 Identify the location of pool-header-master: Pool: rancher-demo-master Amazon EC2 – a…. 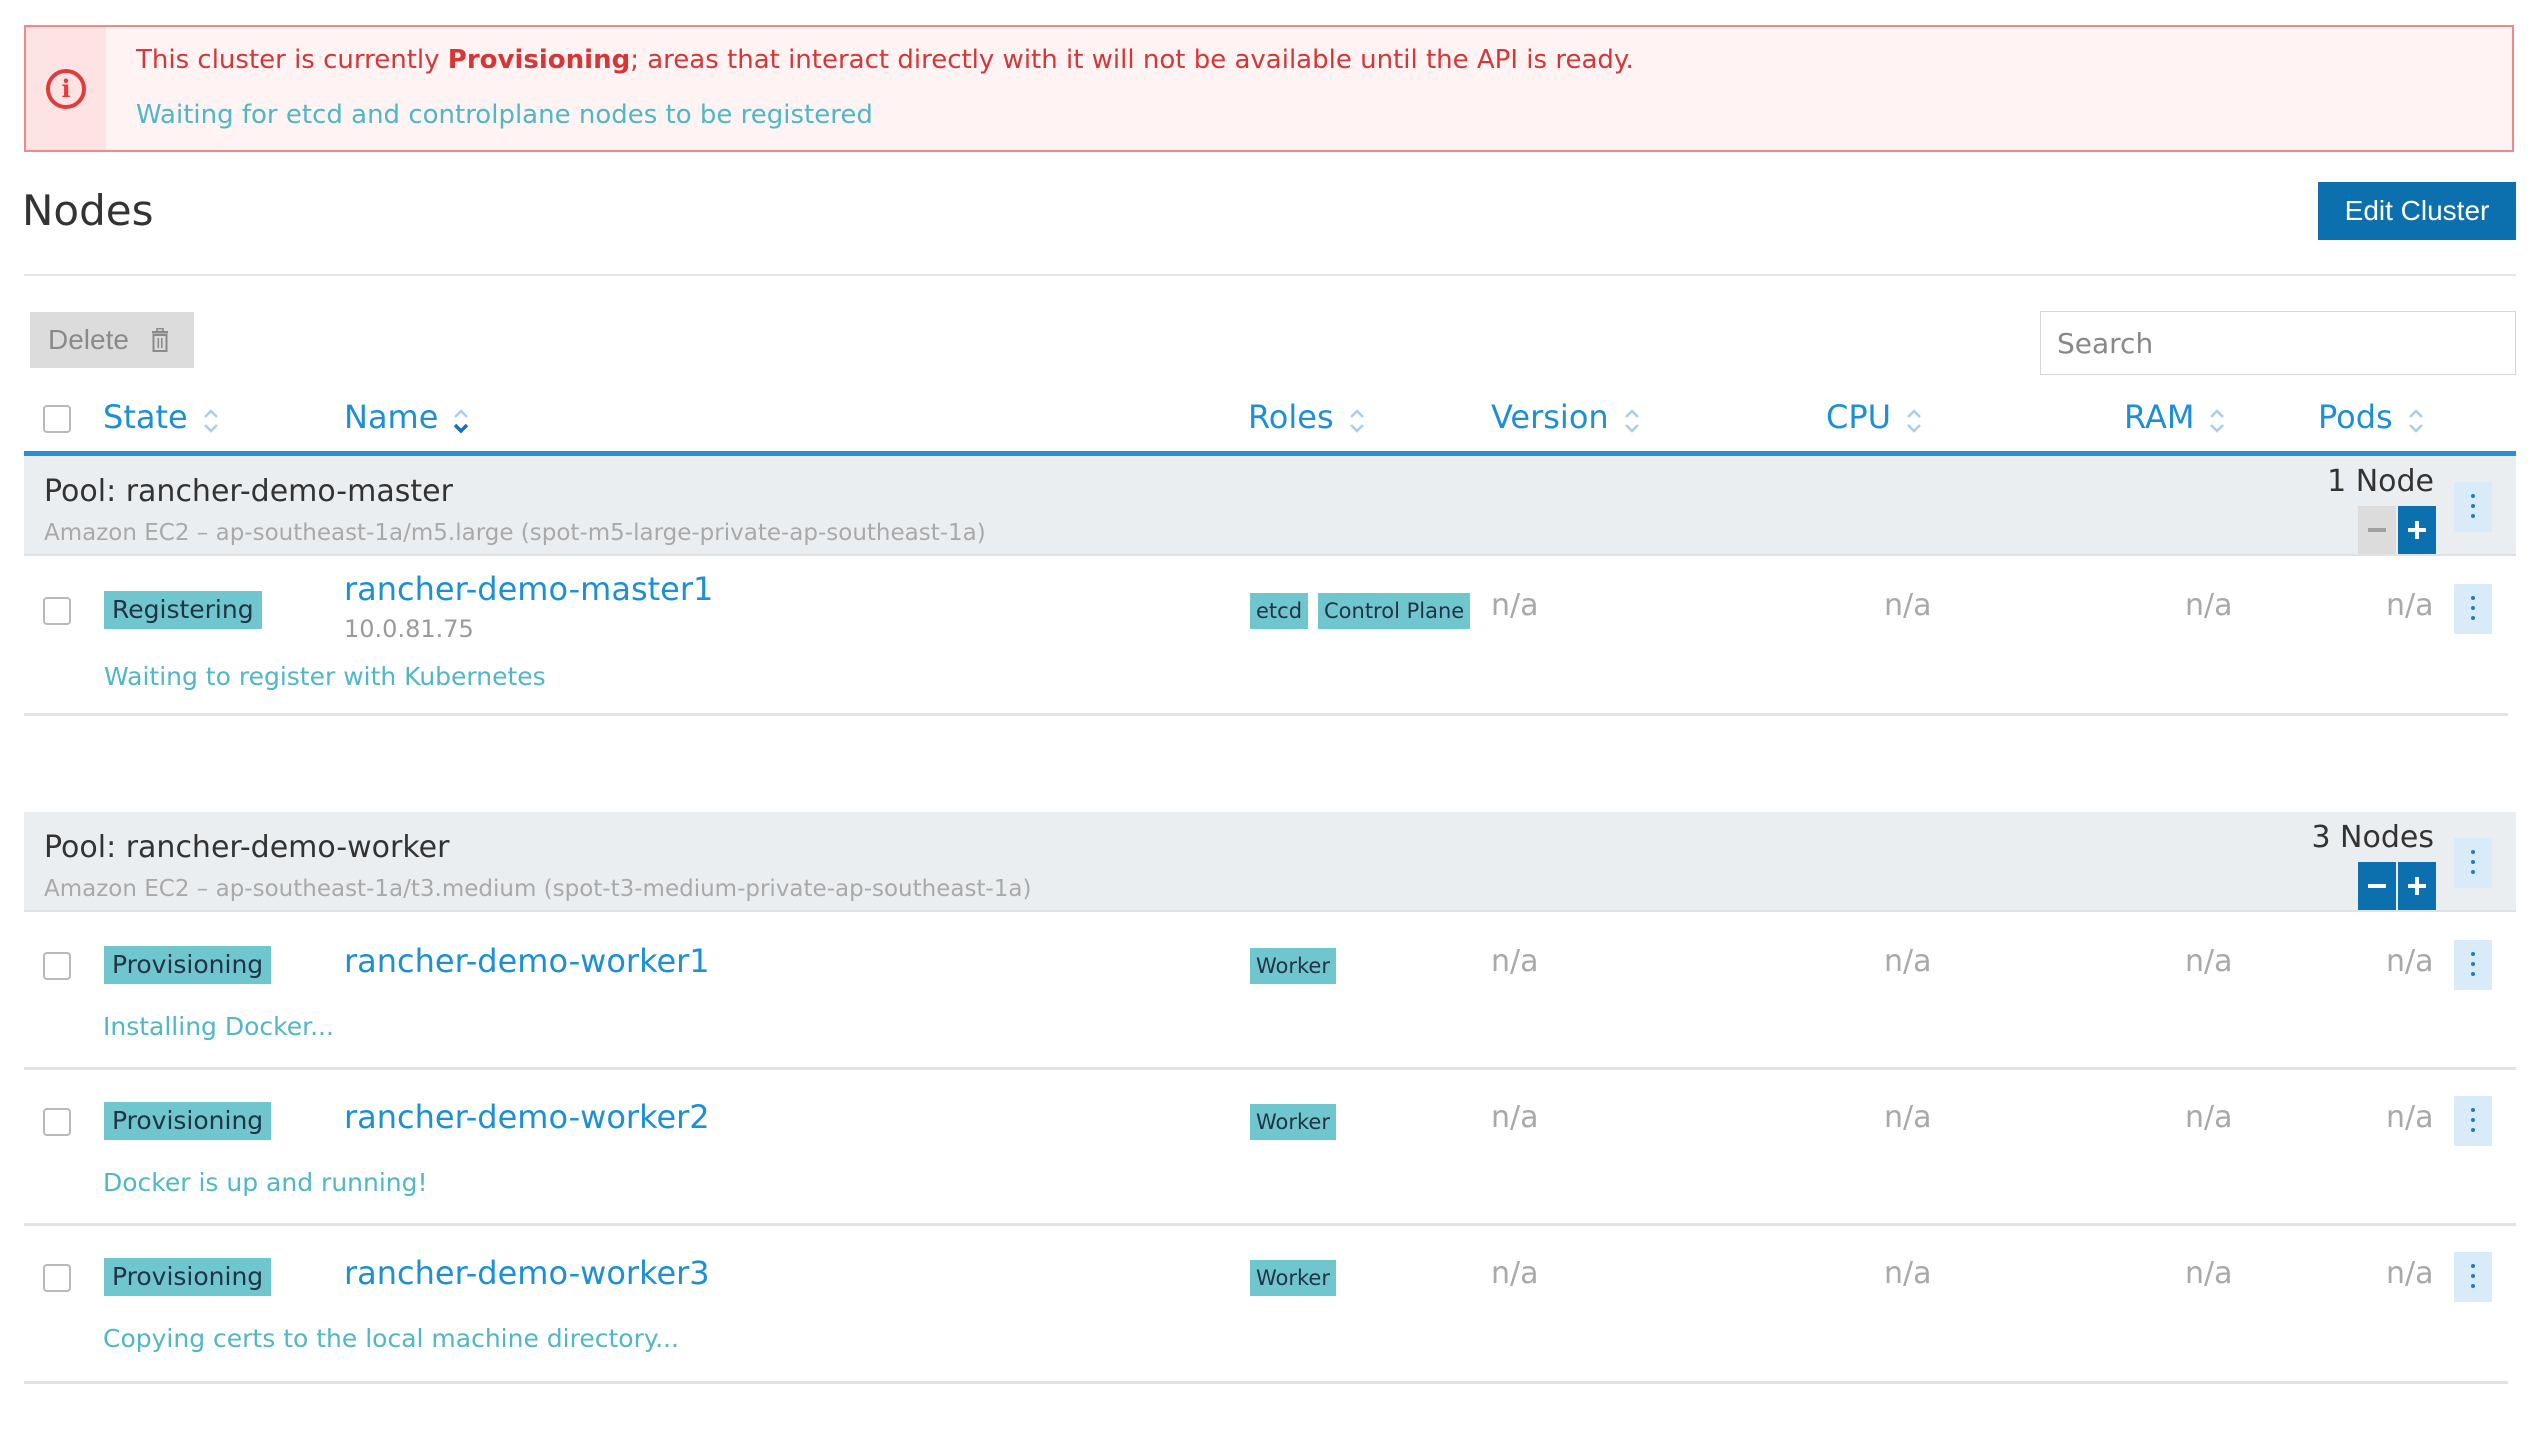
(1270, 506).